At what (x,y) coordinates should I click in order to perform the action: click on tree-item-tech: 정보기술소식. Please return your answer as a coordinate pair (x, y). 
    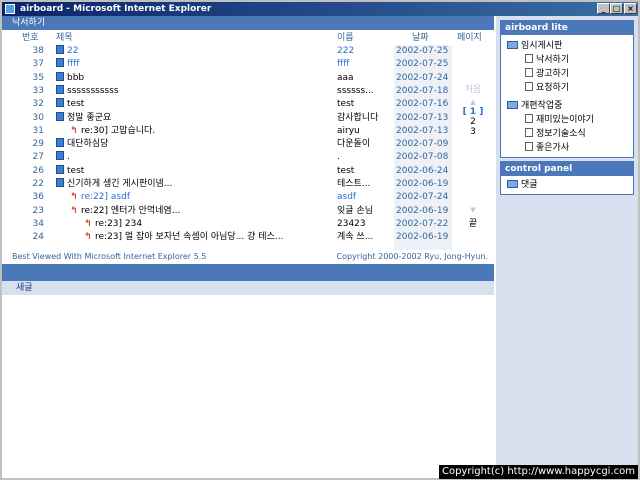
    Looking at the image, I should click on (555, 134).